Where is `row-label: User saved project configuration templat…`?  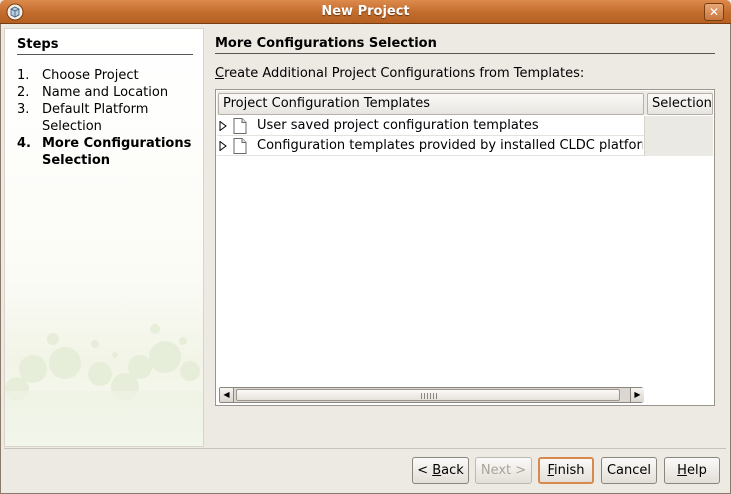
row-label: User saved project configuration templat… is located at coordinates (398, 125).